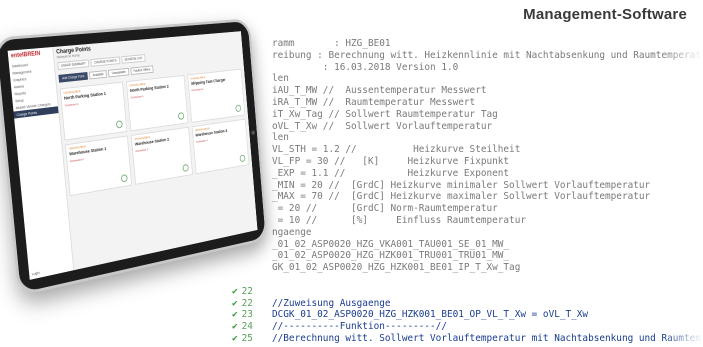 The height and width of the screenshot is (347, 703). I want to click on code-line: _EXP = 1.1 // Heizkurve Exponent, so click(467, 174).